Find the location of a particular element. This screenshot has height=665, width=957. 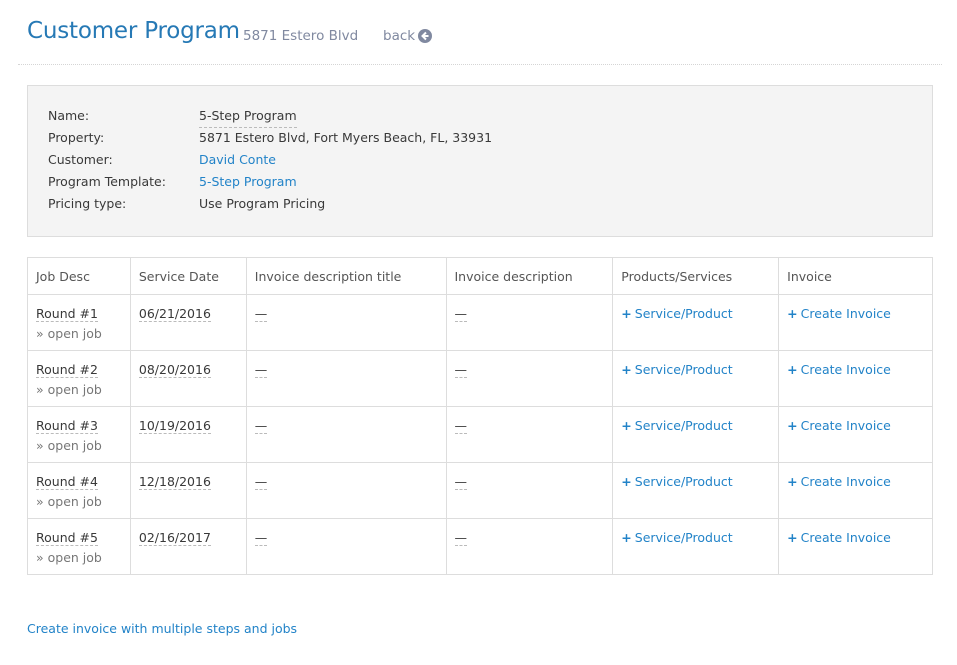

job-name: Round #1 is located at coordinates (67, 314).